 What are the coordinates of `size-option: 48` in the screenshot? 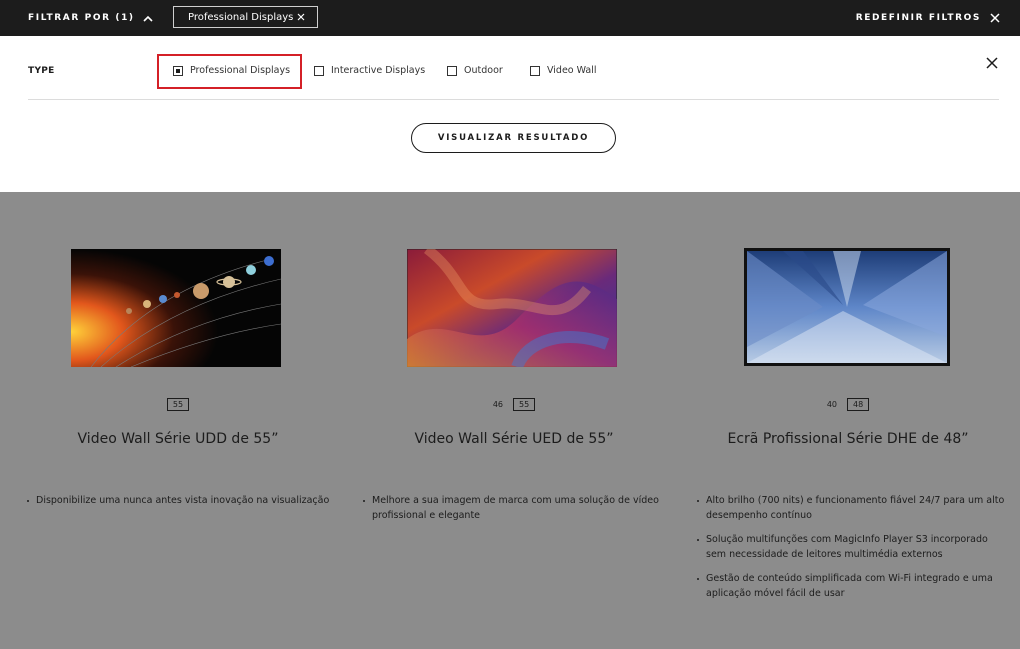 It's located at (858, 404).